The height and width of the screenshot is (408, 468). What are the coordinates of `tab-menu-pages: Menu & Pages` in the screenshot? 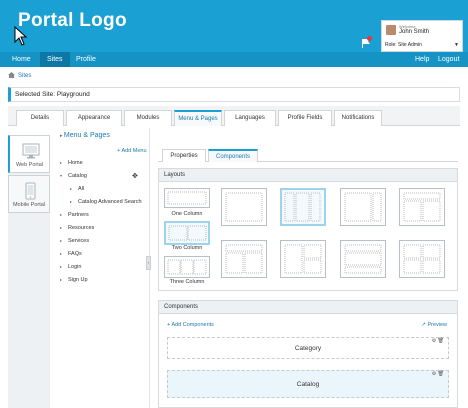 It's located at (198, 118).